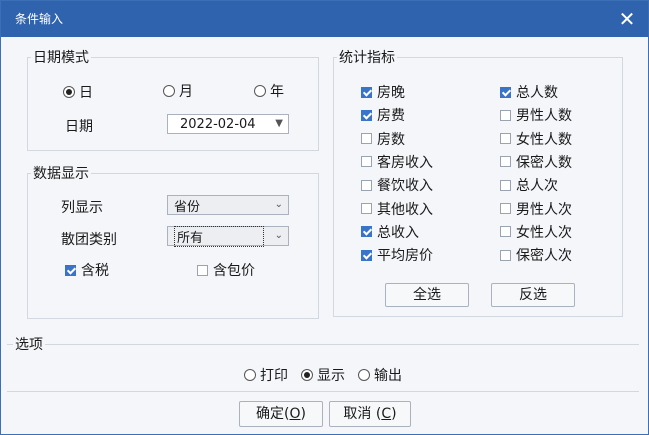 Image resolution: width=649 pixels, height=435 pixels. What do you see at coordinates (39, 19) in the screenshot?
I see `window-title: 条件输入` at bounding box center [39, 19].